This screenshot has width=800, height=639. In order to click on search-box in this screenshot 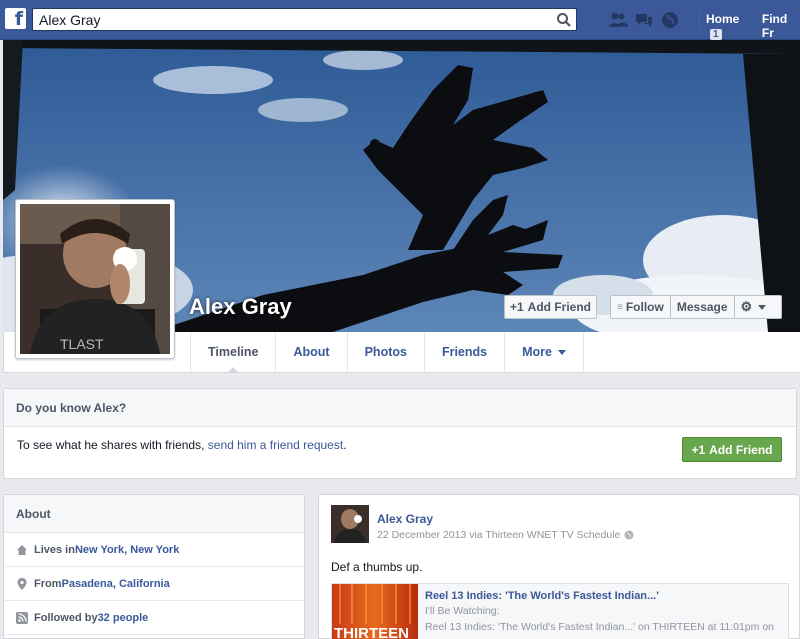, I will do `click(304, 19)`.